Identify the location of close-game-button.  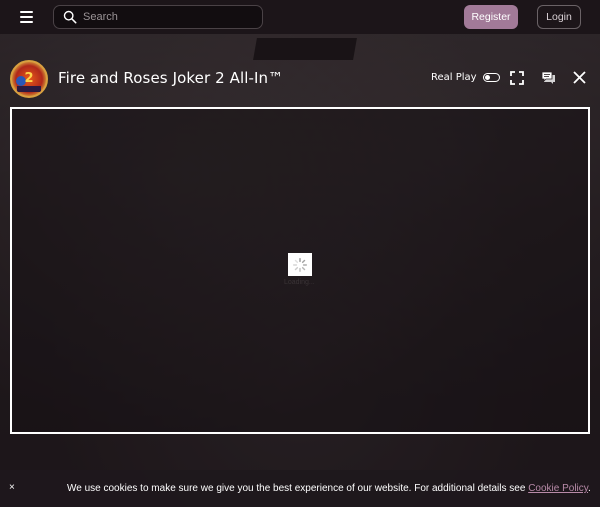
(579, 77).